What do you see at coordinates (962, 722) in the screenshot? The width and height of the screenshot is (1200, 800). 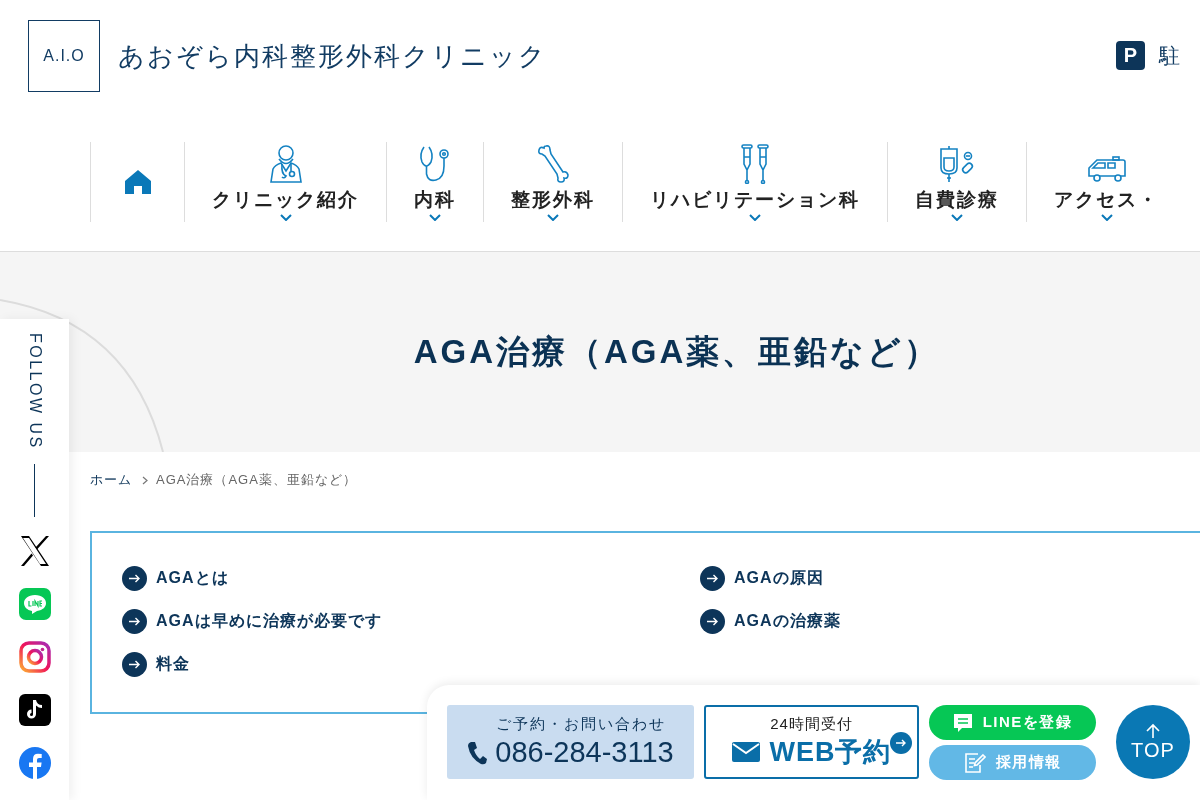 I see `chat-bubble-icon` at bounding box center [962, 722].